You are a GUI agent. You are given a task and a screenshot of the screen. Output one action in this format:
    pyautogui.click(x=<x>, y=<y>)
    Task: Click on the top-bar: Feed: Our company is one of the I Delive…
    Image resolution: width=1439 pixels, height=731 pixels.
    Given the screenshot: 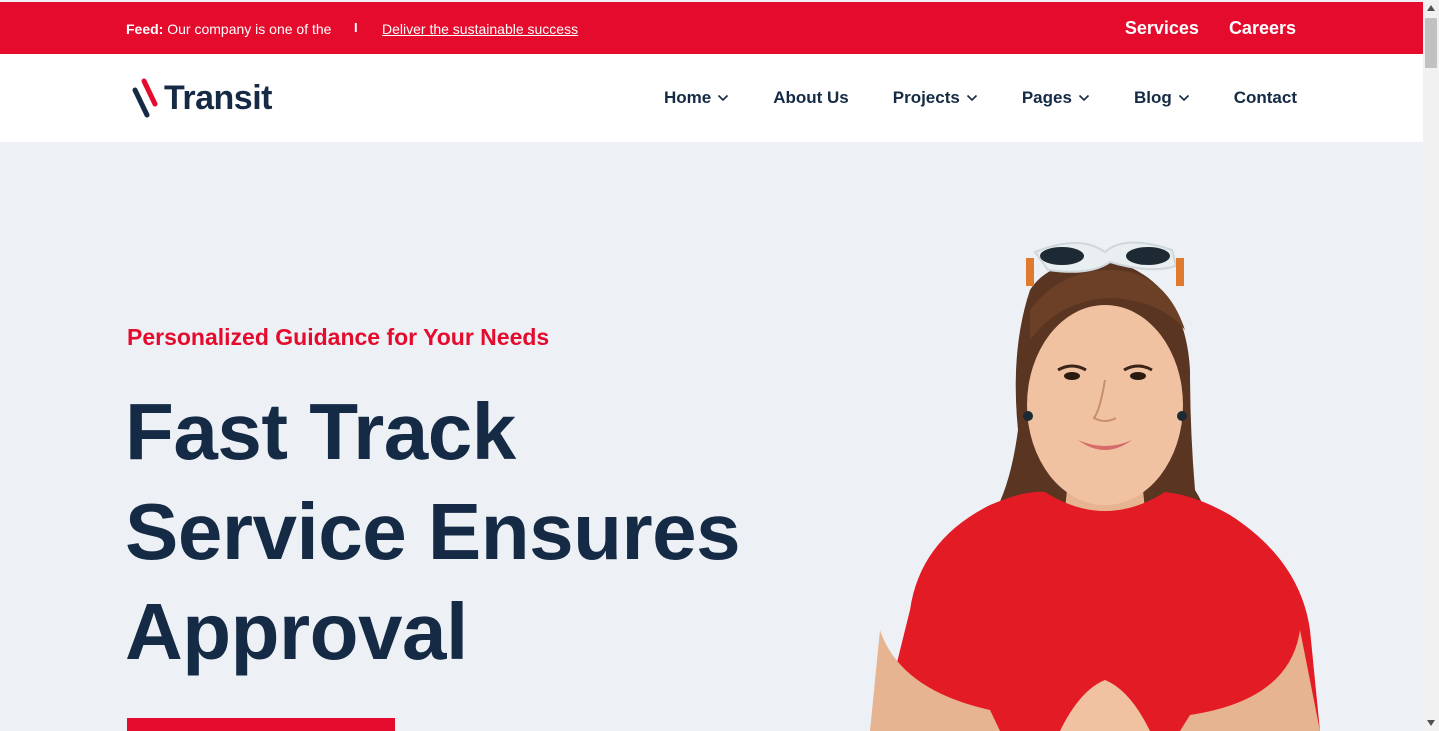 What is the action you would take?
    pyautogui.click(x=711, y=28)
    